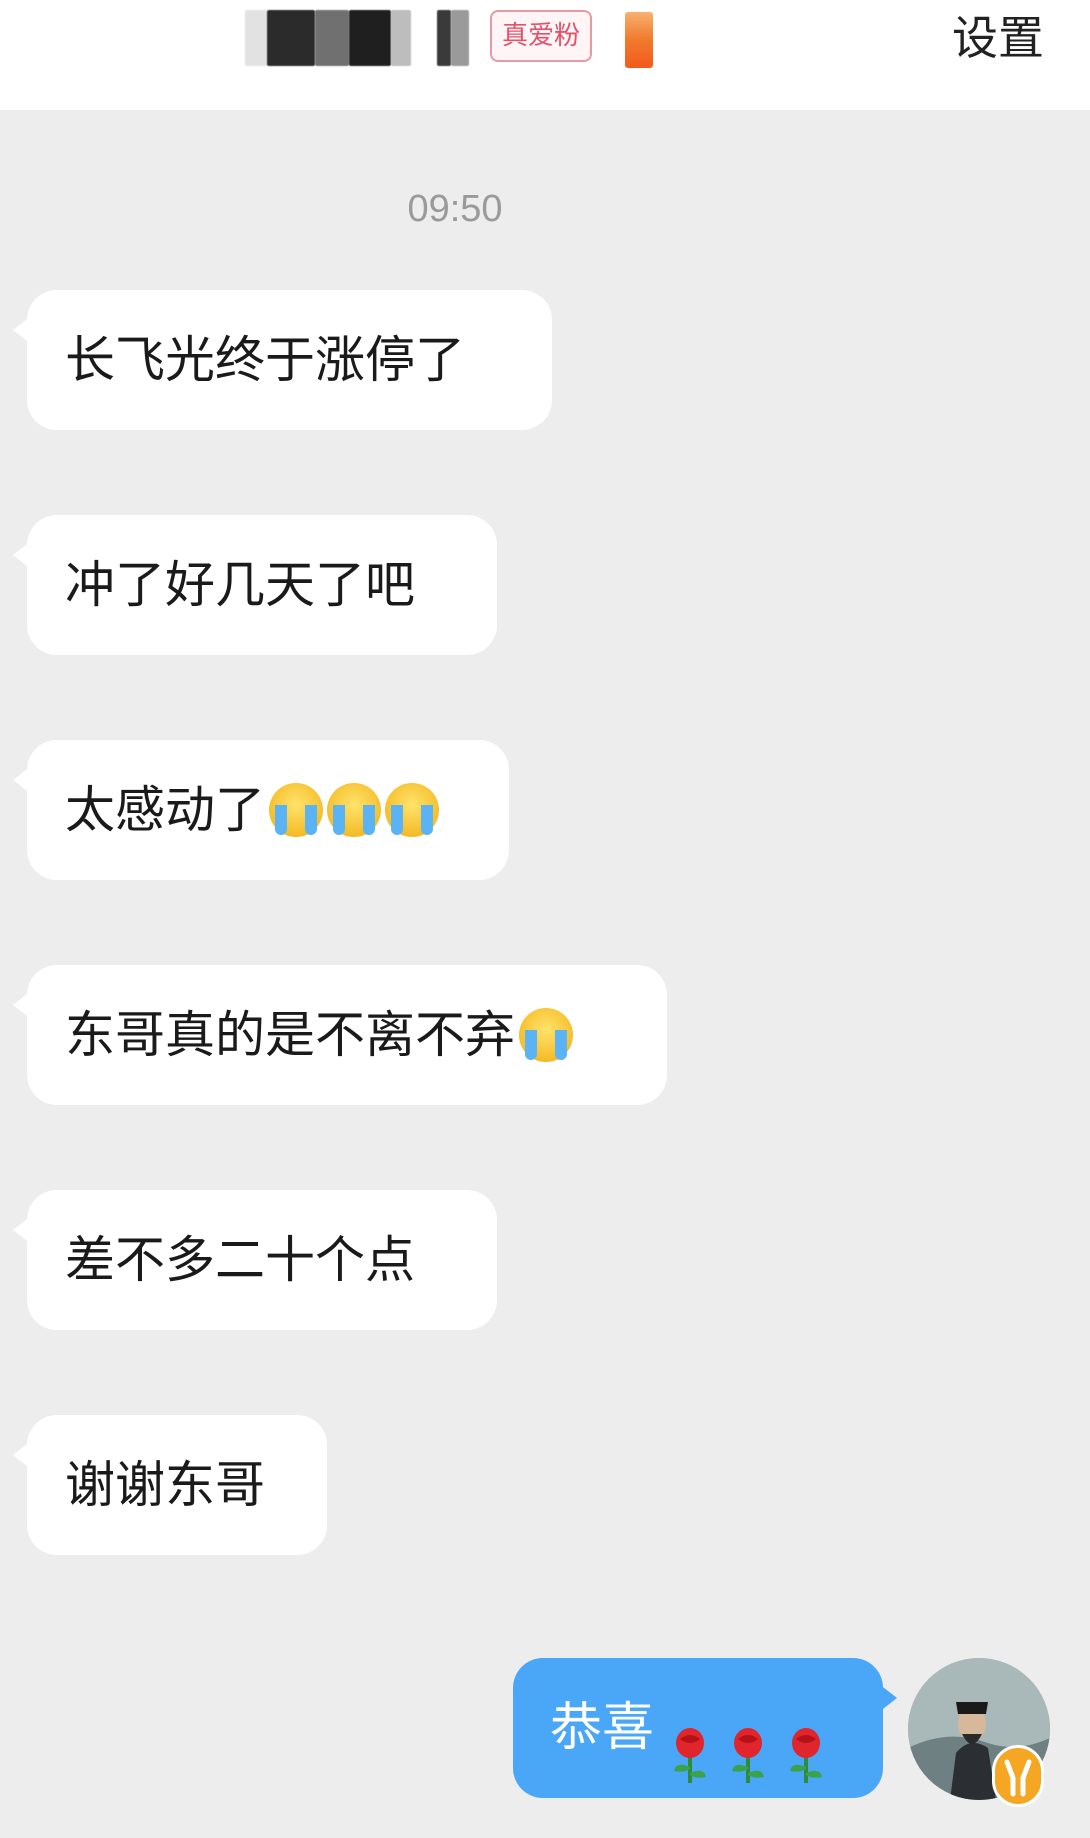 The image size is (1090, 1838). I want to click on message-text: 东哥真的是不离不弃, so click(290, 1035).